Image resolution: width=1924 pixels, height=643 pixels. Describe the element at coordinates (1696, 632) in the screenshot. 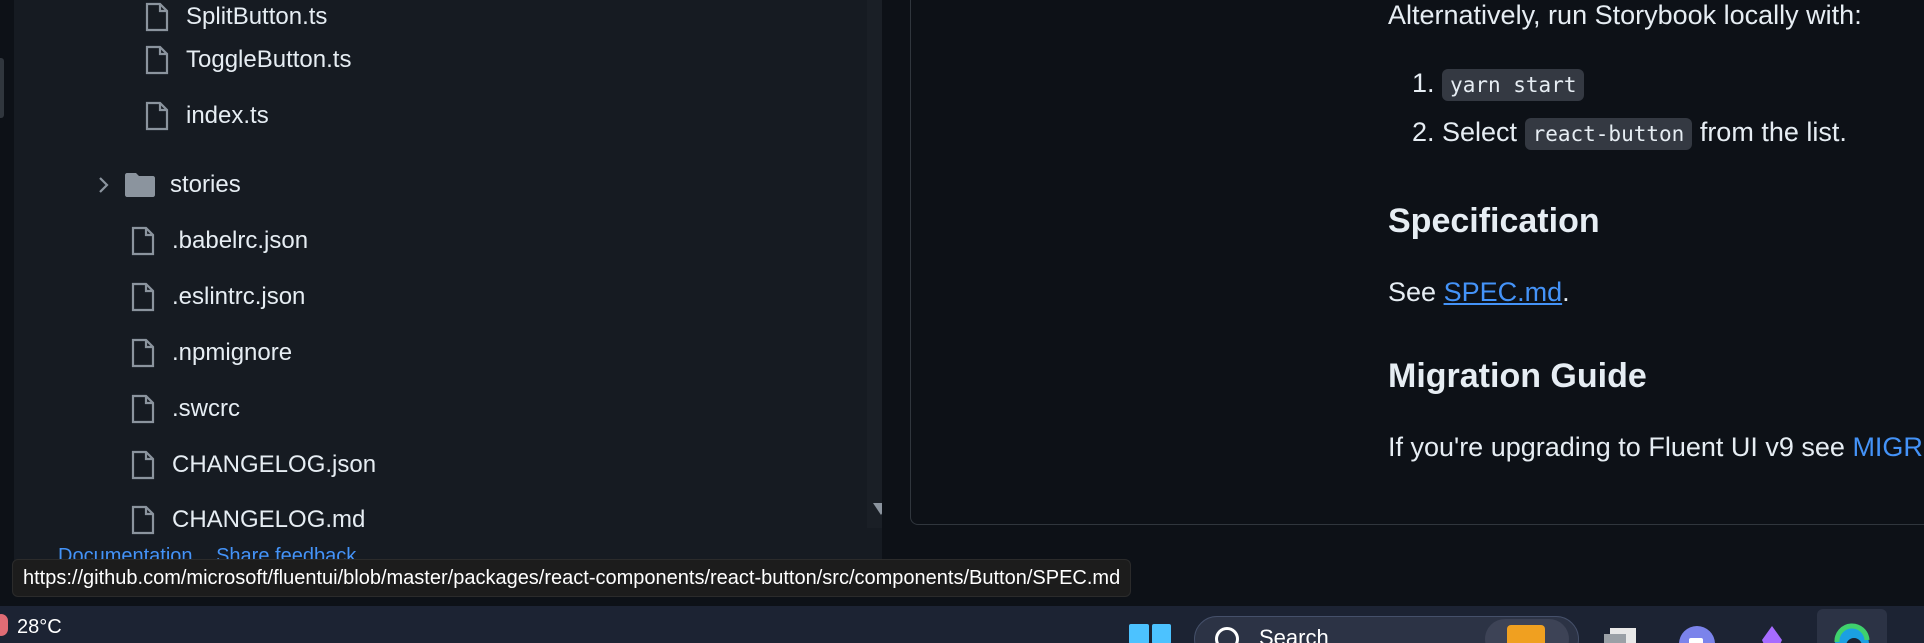

I see `teams-chat-icon` at that location.